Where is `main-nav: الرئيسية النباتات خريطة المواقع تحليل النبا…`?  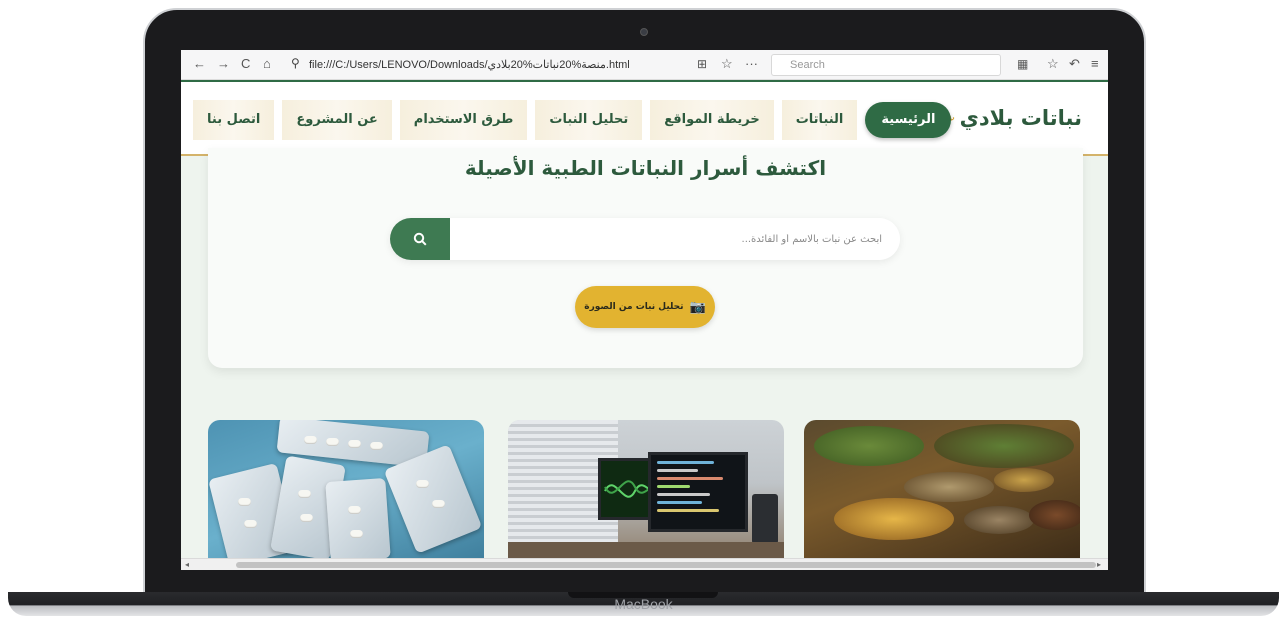 main-nav: الرئيسية النباتات خريطة المواقع تحليل النبا… is located at coordinates (568, 120).